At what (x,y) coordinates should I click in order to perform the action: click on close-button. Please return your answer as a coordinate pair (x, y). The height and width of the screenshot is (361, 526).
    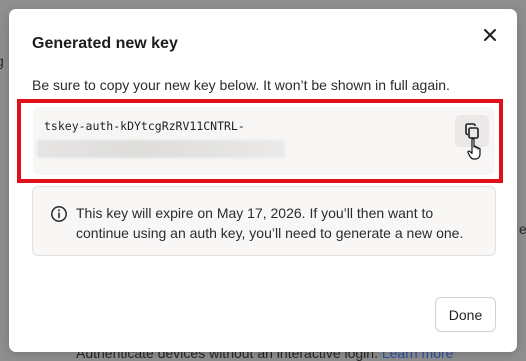
    Looking at the image, I should click on (490, 35).